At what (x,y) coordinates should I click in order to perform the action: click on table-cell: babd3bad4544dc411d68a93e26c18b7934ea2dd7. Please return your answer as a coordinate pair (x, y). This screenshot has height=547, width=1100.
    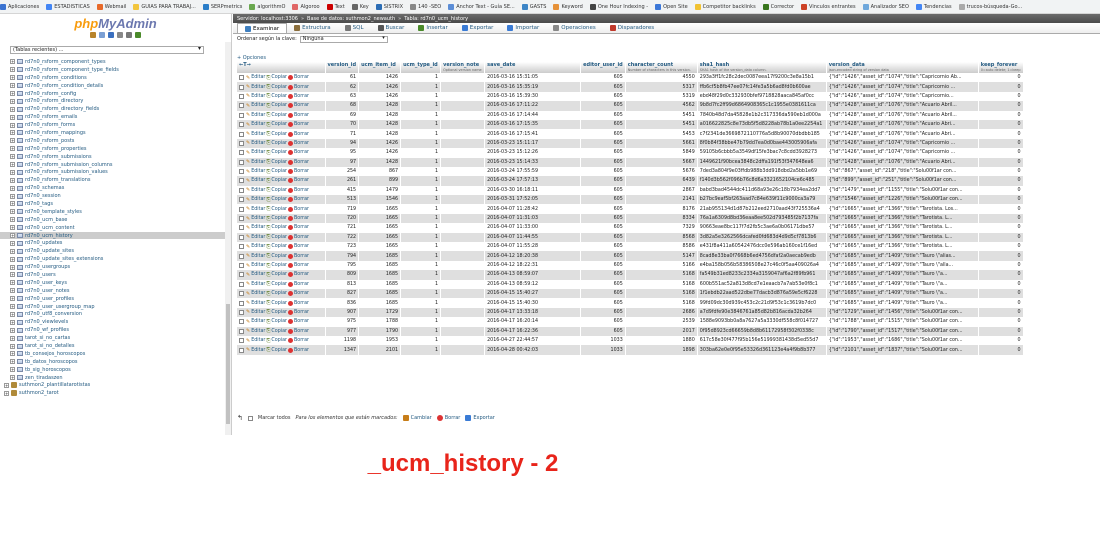
    Looking at the image, I should click on (762, 190).